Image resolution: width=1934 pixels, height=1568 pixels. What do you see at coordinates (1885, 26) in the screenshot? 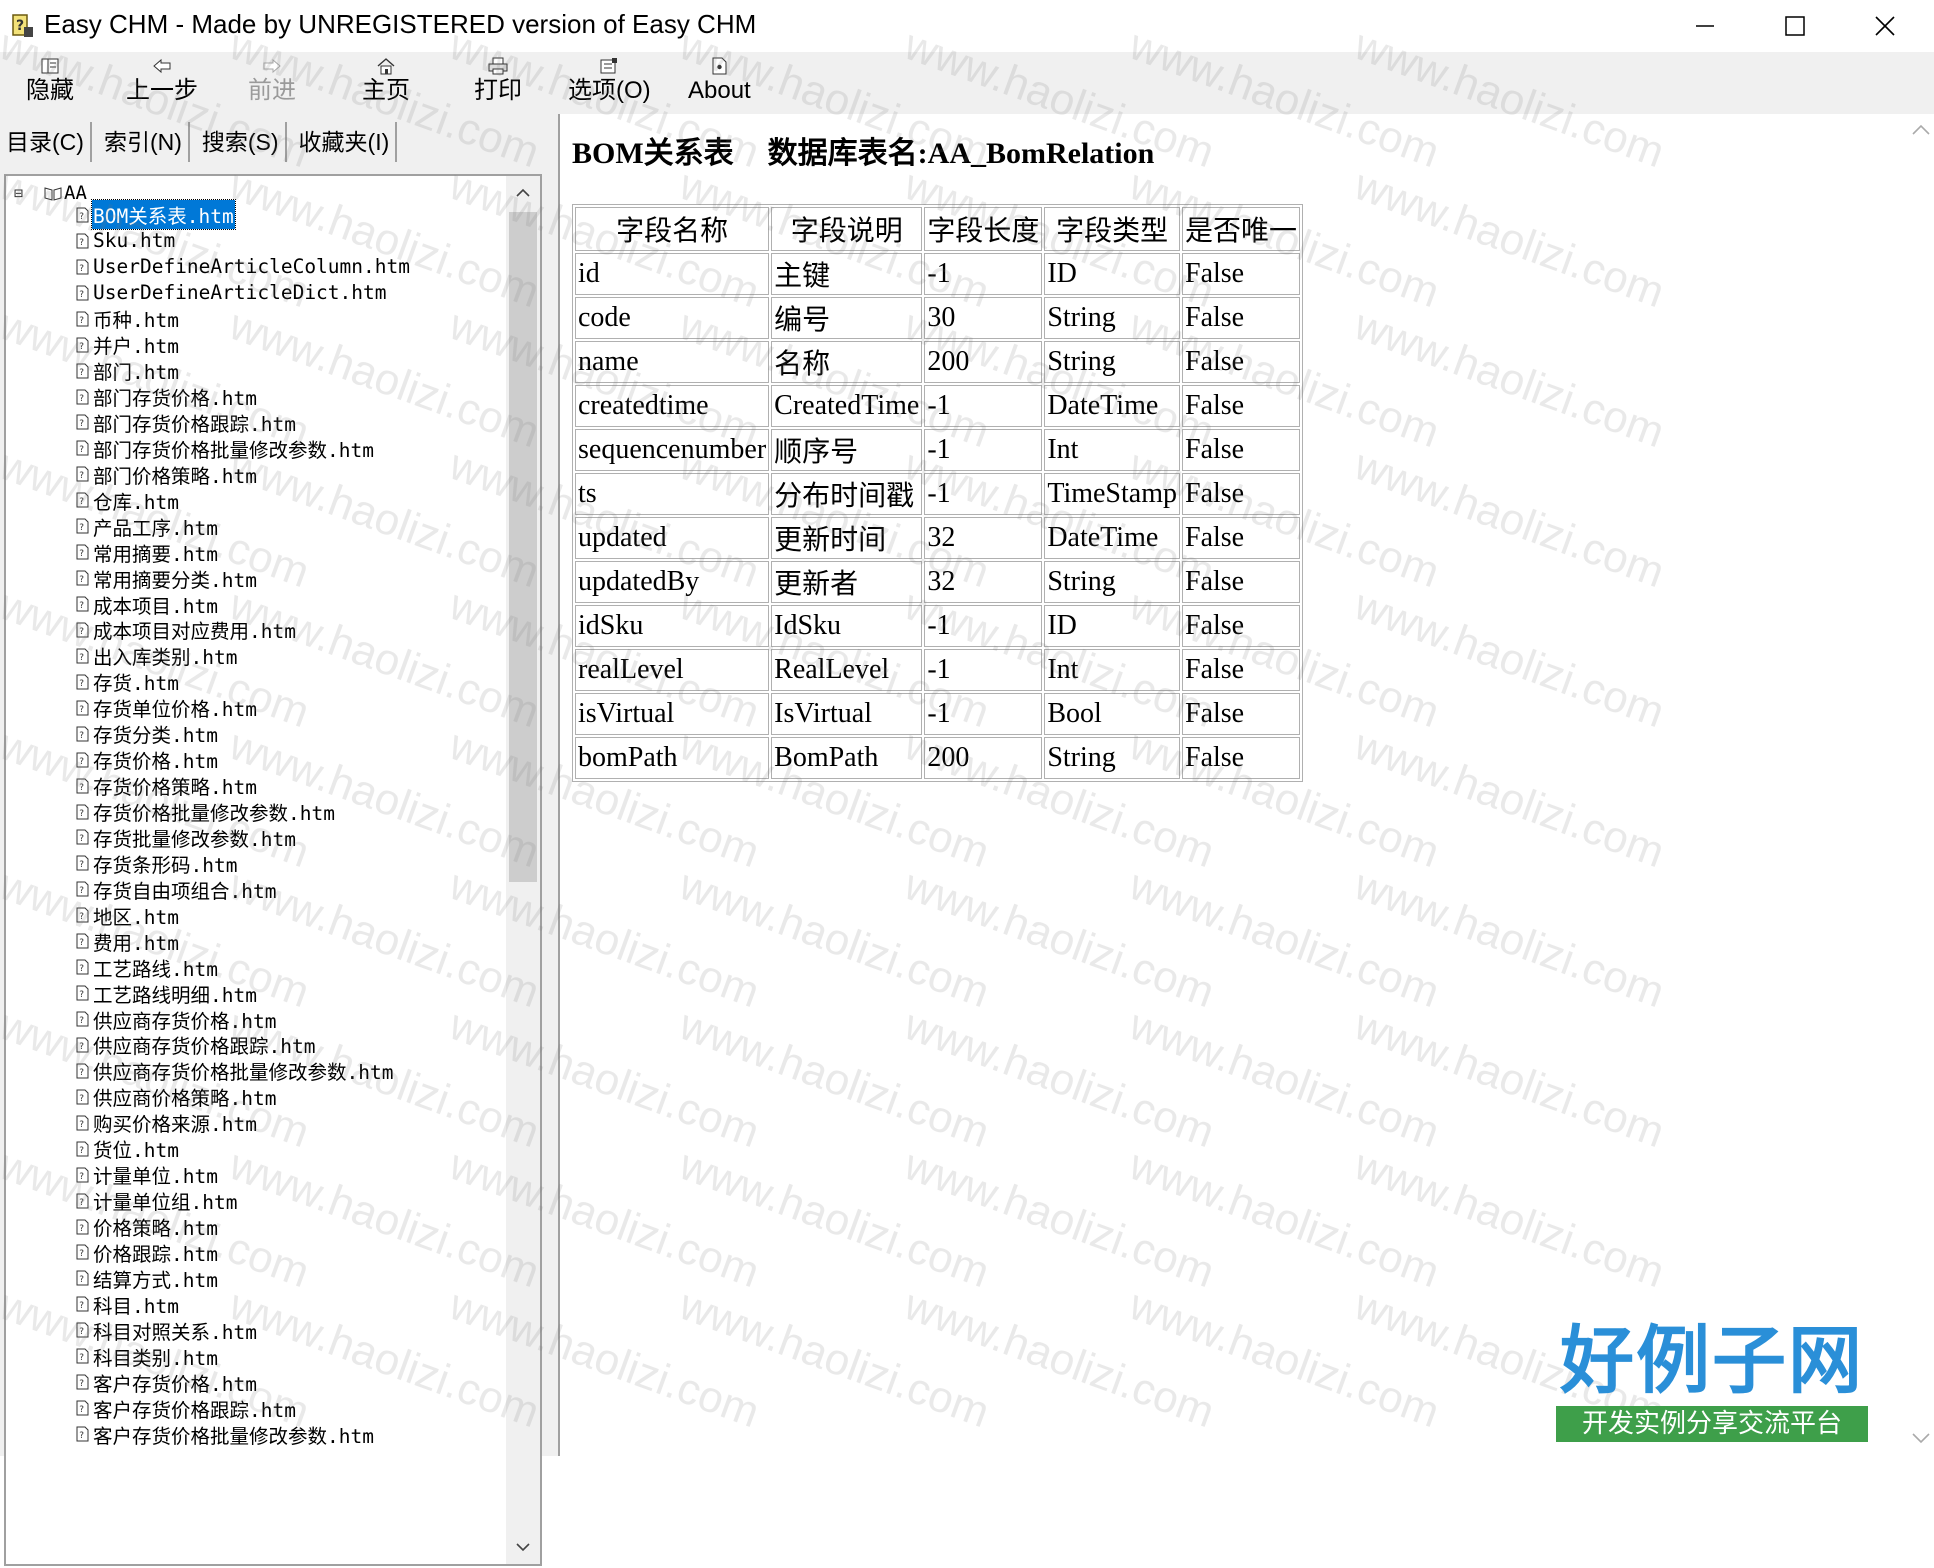
I see `close-button` at bounding box center [1885, 26].